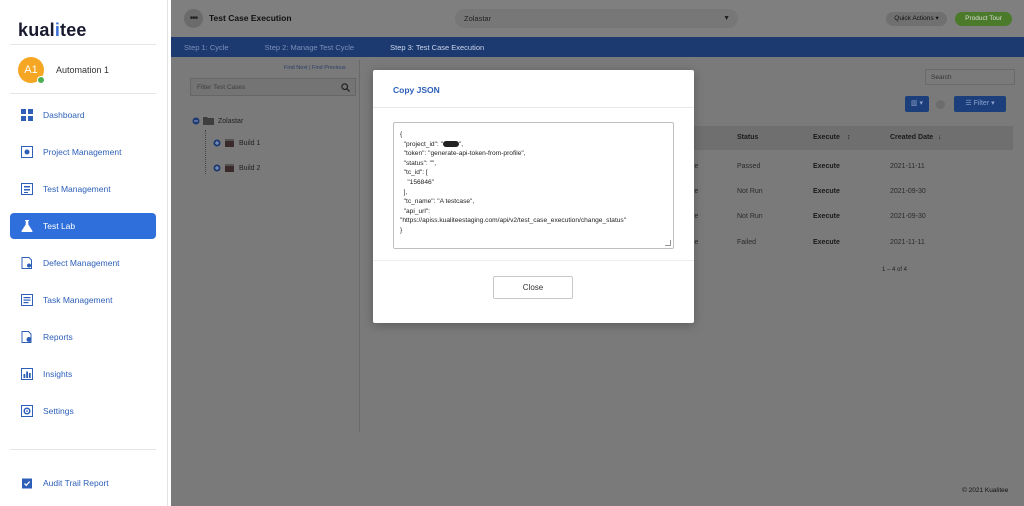 The height and width of the screenshot is (506, 1024). Describe the element at coordinates (83, 374) in the screenshot. I see `sidebar-item-insights: Insights` at that location.